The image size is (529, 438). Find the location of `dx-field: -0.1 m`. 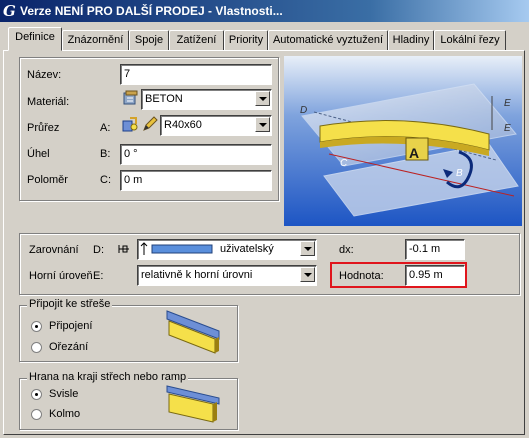

dx-field: -0.1 m is located at coordinates (435, 249).